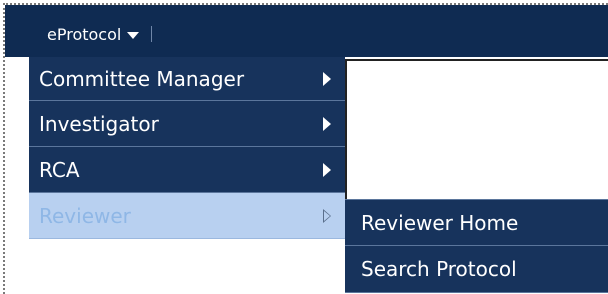 This screenshot has width=608, height=294. I want to click on submenu-item-label: Search Protocol, so click(439, 269).